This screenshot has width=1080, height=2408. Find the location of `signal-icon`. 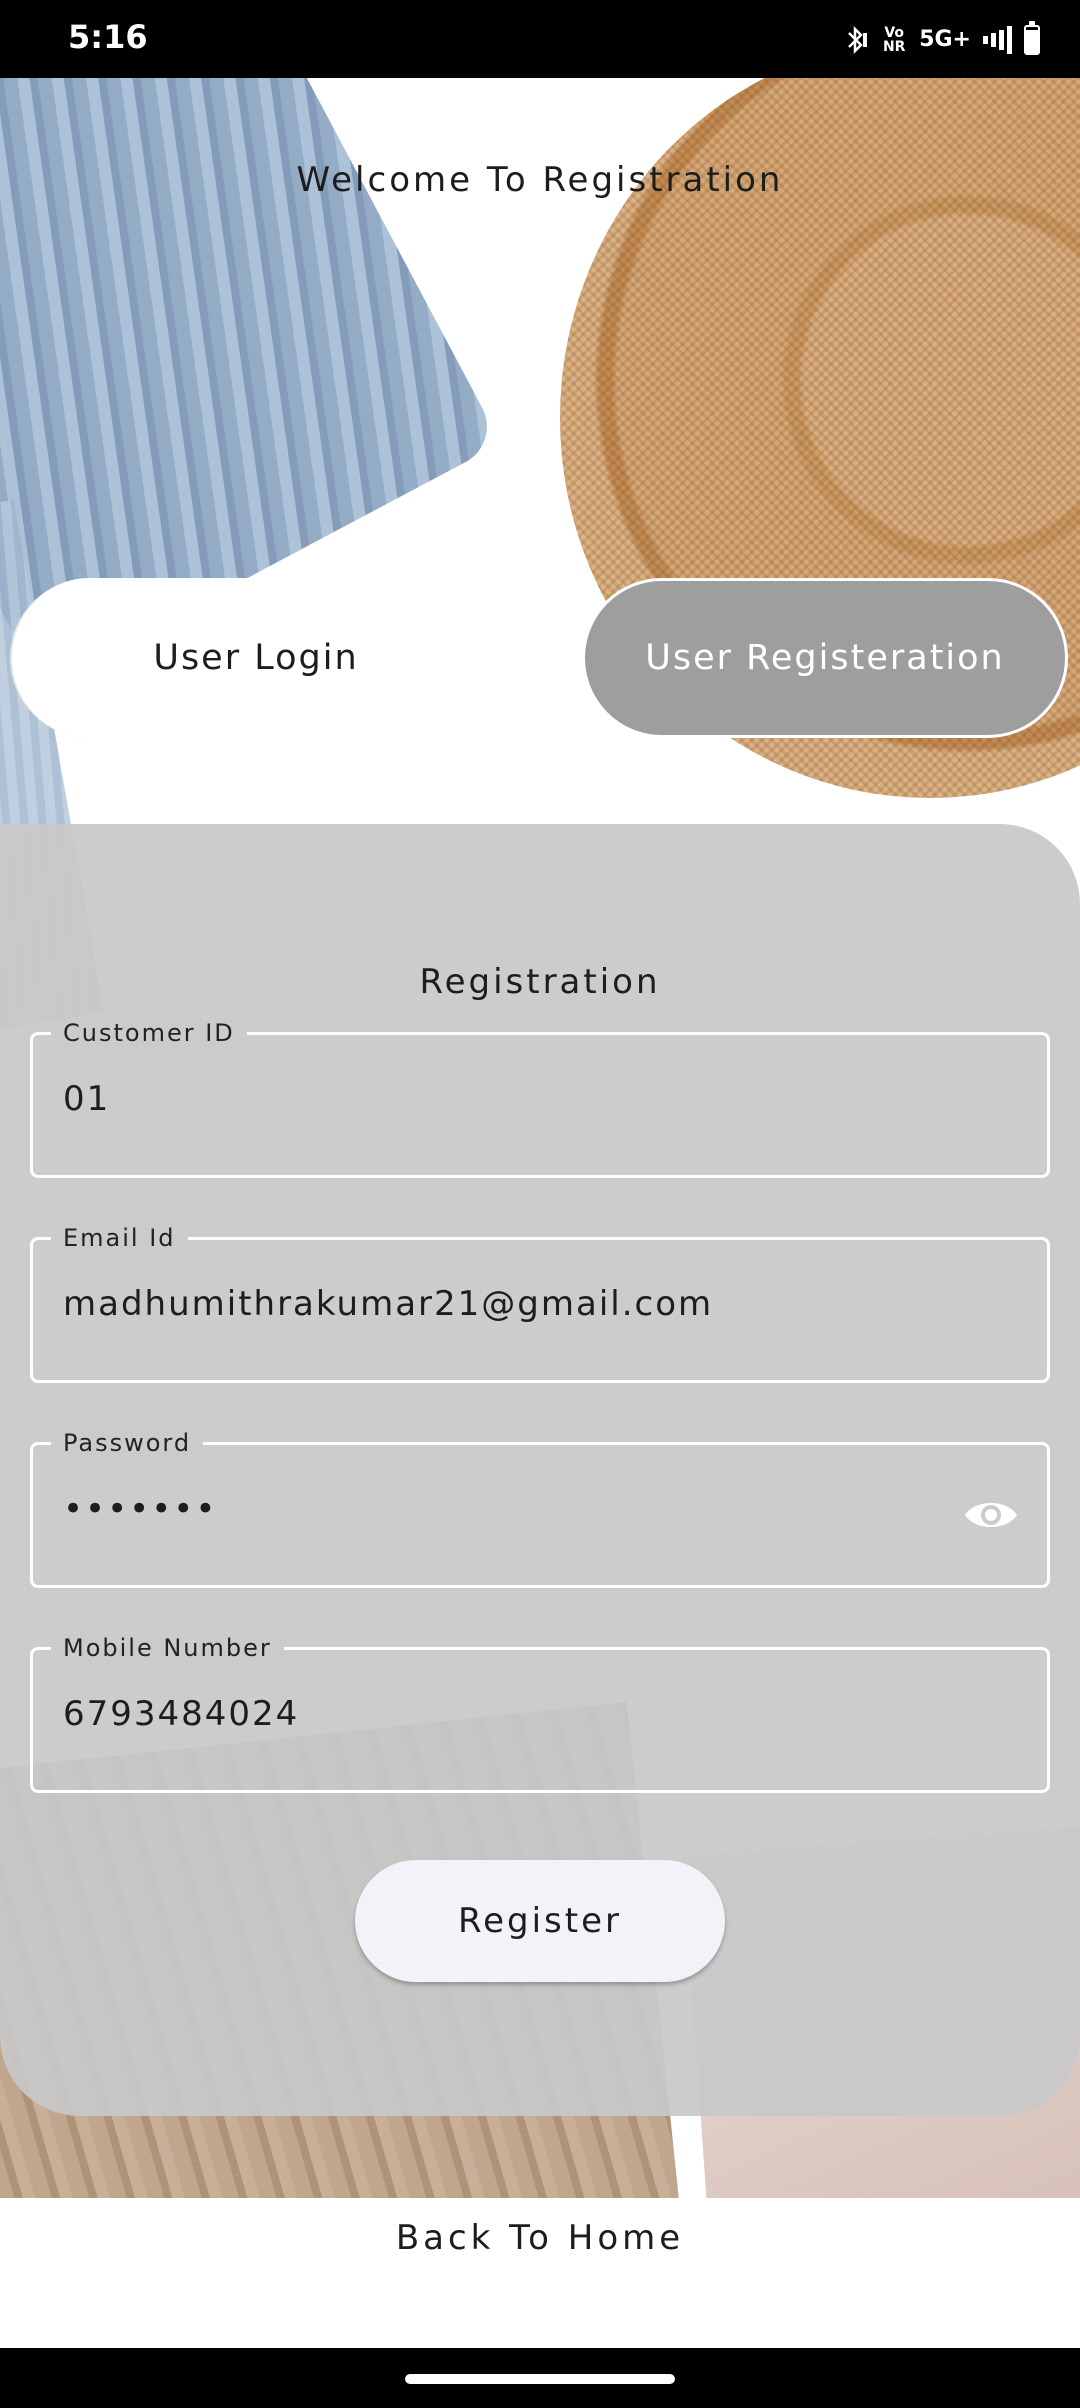

signal-icon is located at coordinates (997, 40).